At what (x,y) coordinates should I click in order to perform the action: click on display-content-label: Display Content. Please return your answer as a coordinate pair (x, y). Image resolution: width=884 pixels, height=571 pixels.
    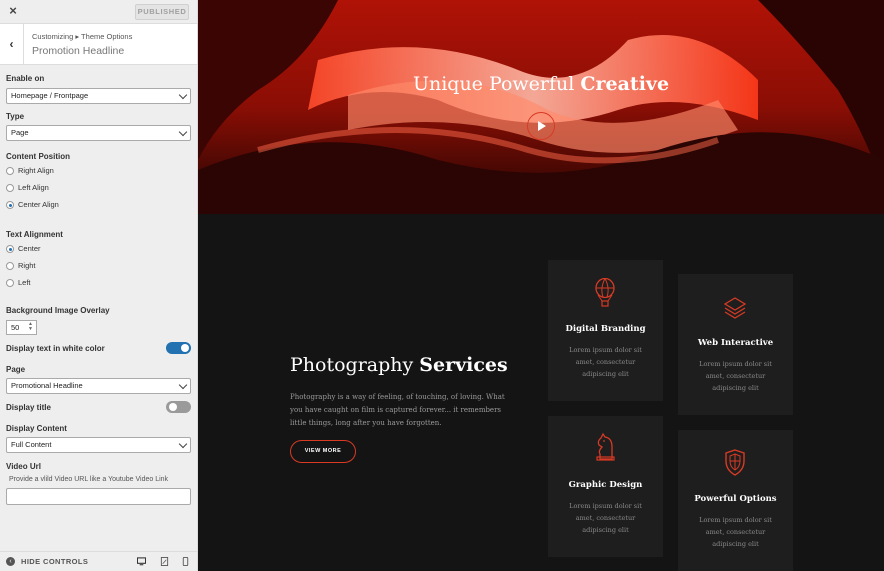
    Looking at the image, I should click on (36, 428).